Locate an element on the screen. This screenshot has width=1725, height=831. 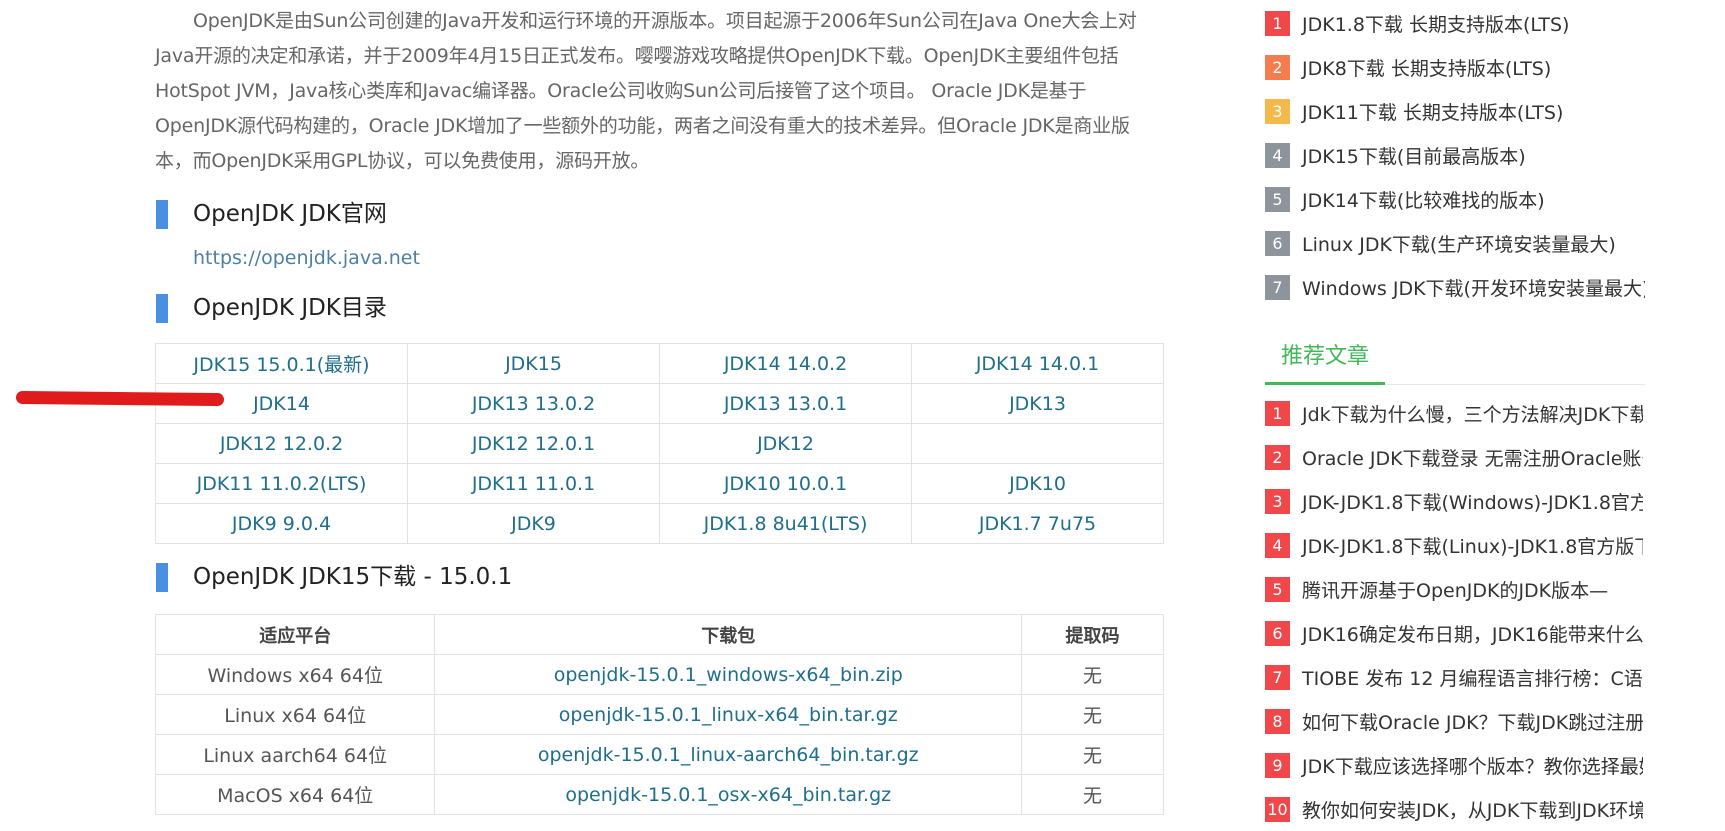
column-header-code: 提取码 is located at coordinates (1092, 634).